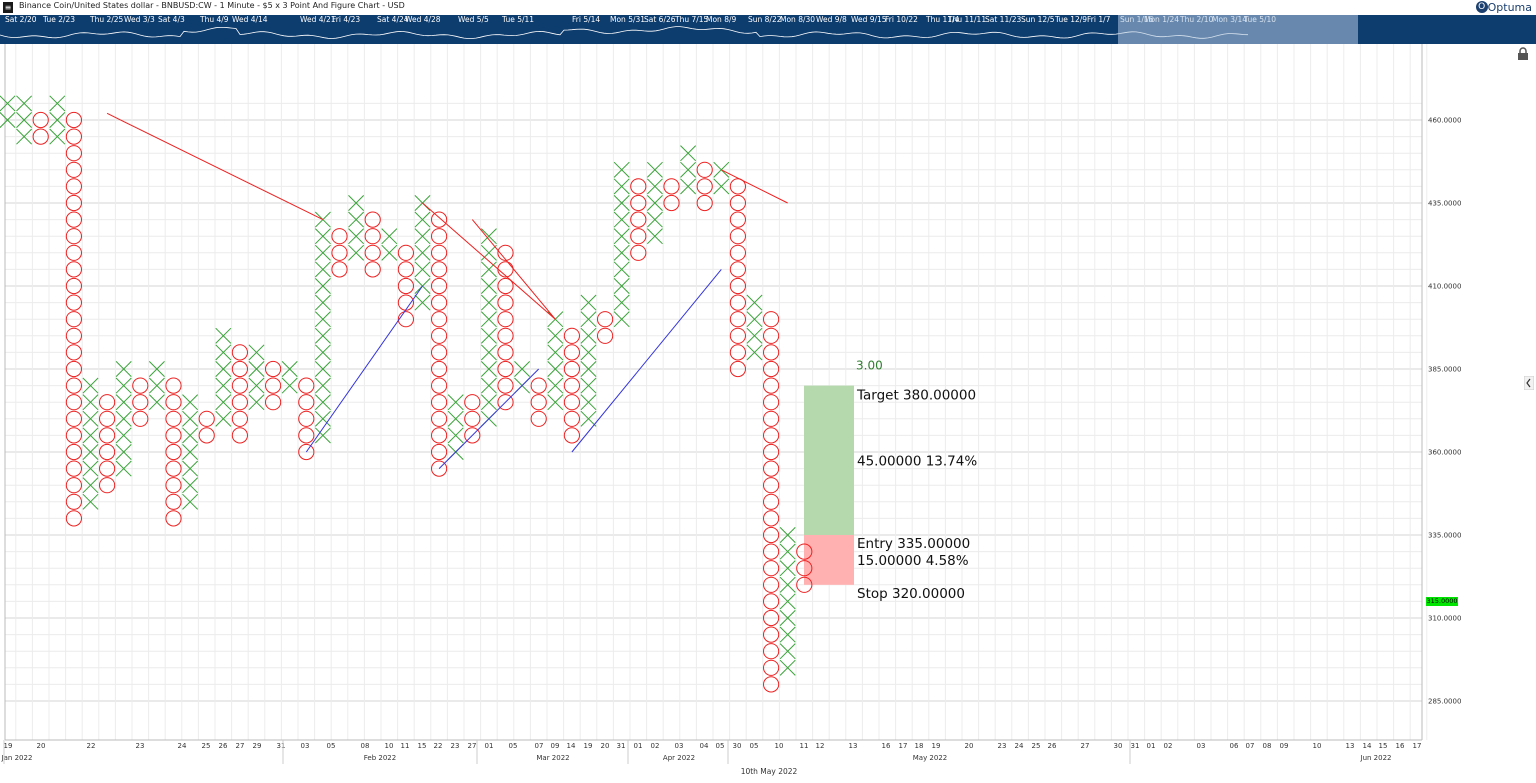  I want to click on x-day-label: 31, so click(621, 746).